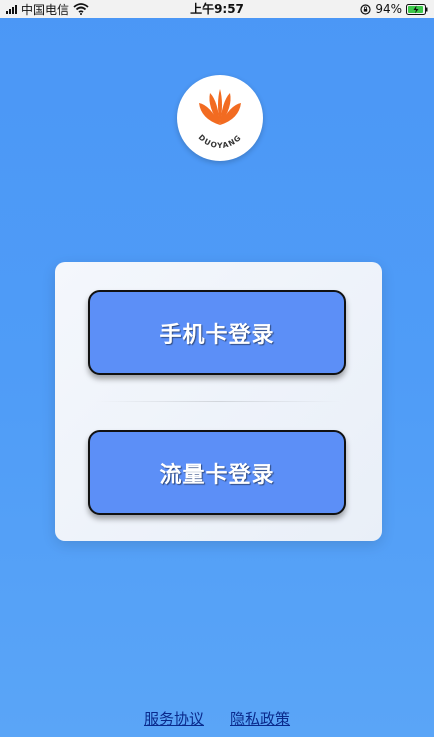 The image size is (434, 737). I want to click on footer-links: 服务协议 隐私政策, so click(217, 719).